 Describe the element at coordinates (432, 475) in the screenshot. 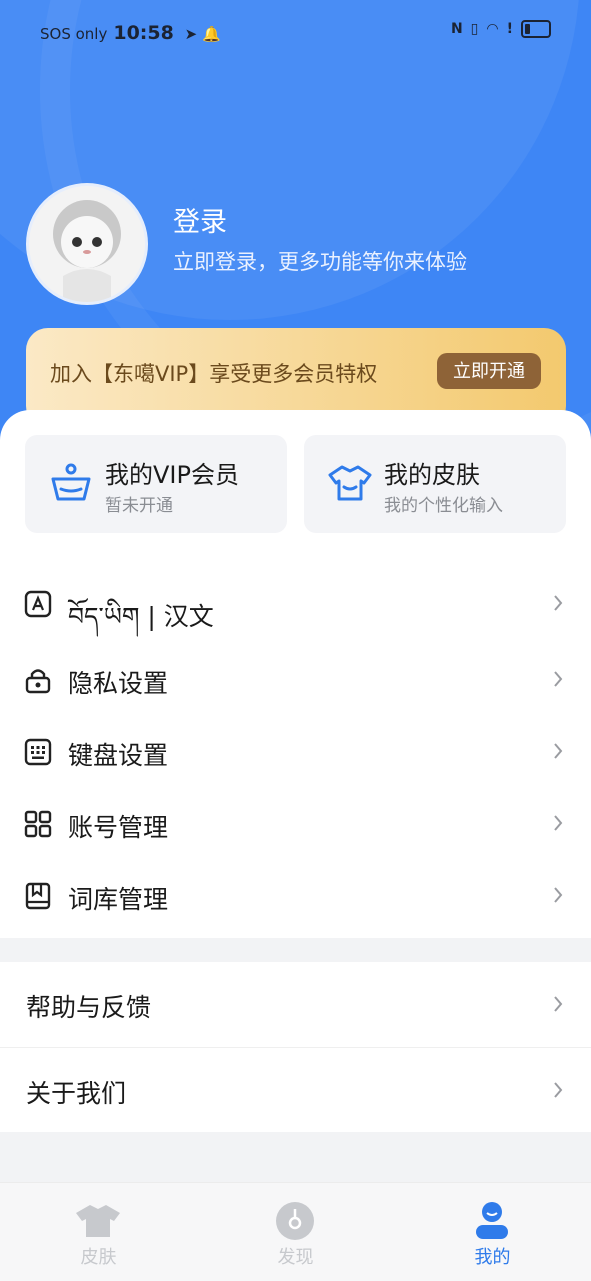

I see `my-skin-title: 我的皮肤` at that location.